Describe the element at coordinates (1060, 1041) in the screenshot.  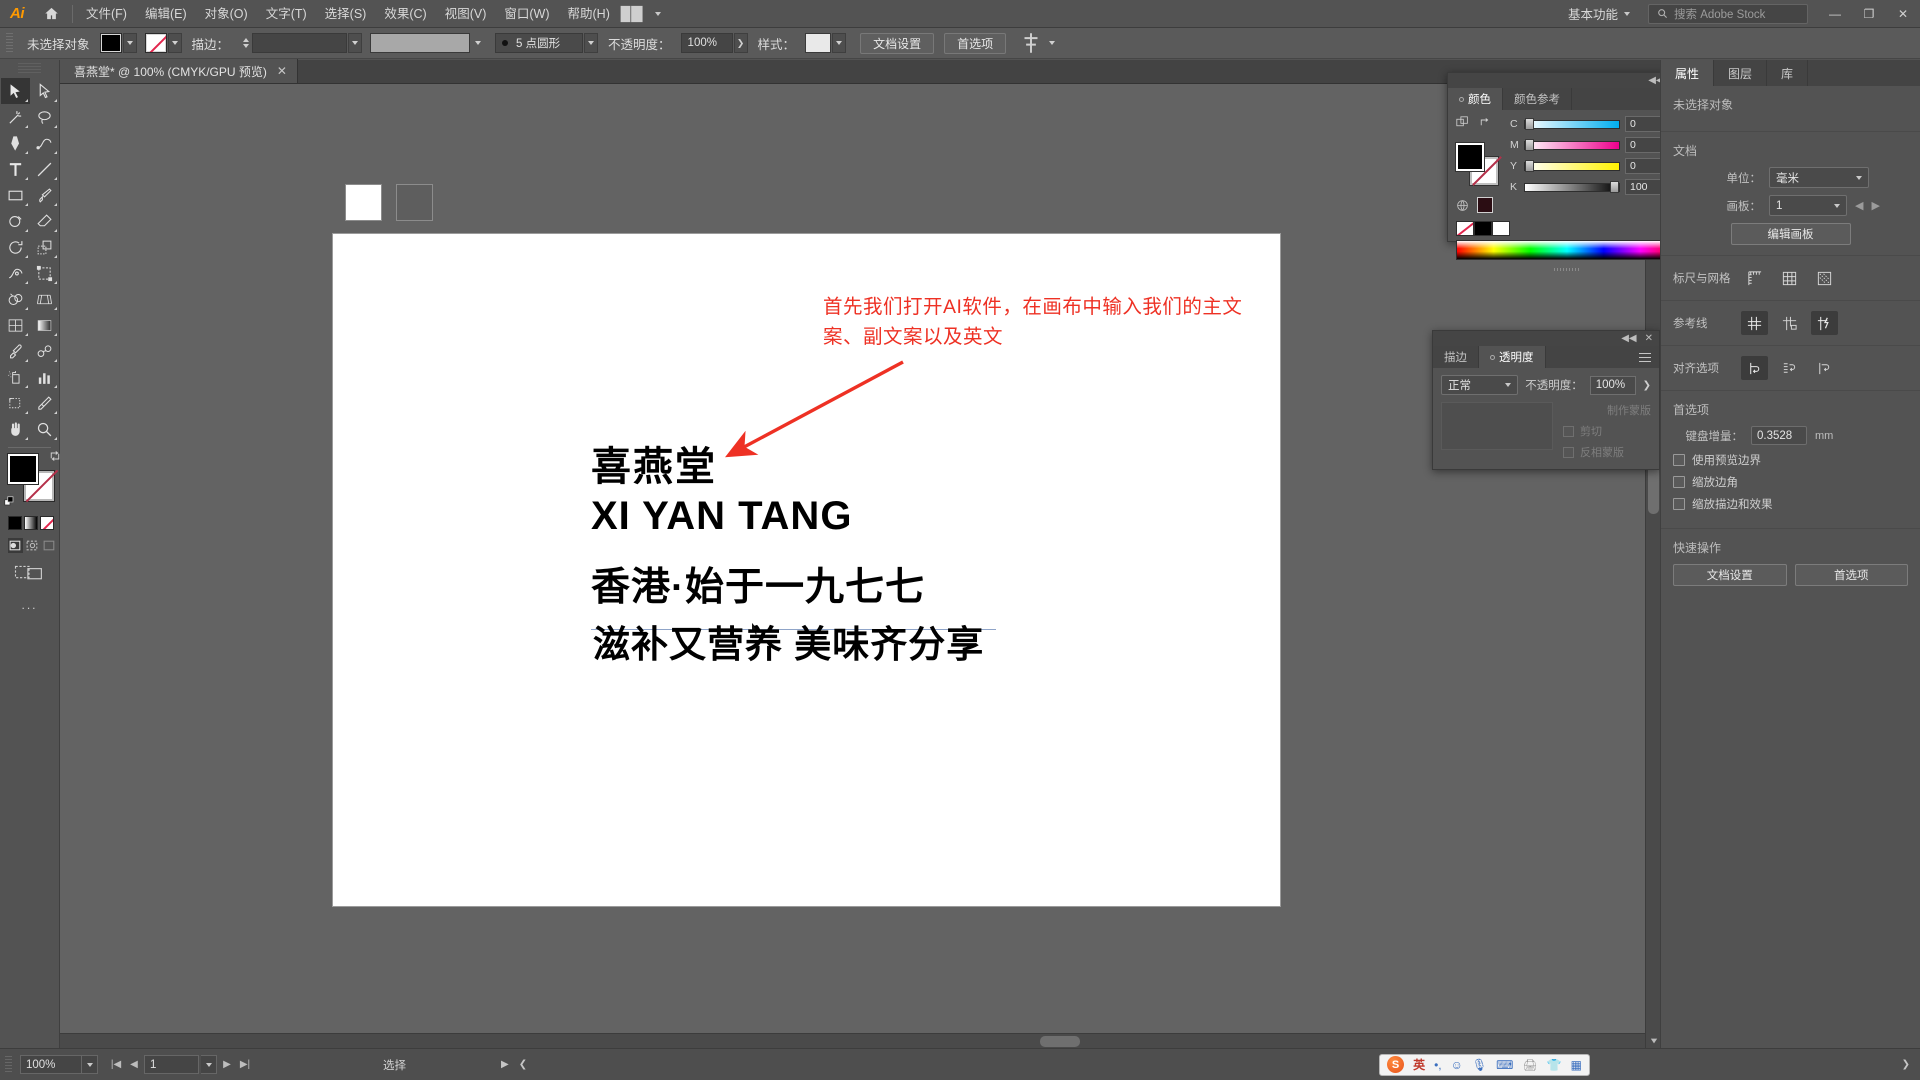
I see `horizontal-scroll-thumb` at that location.